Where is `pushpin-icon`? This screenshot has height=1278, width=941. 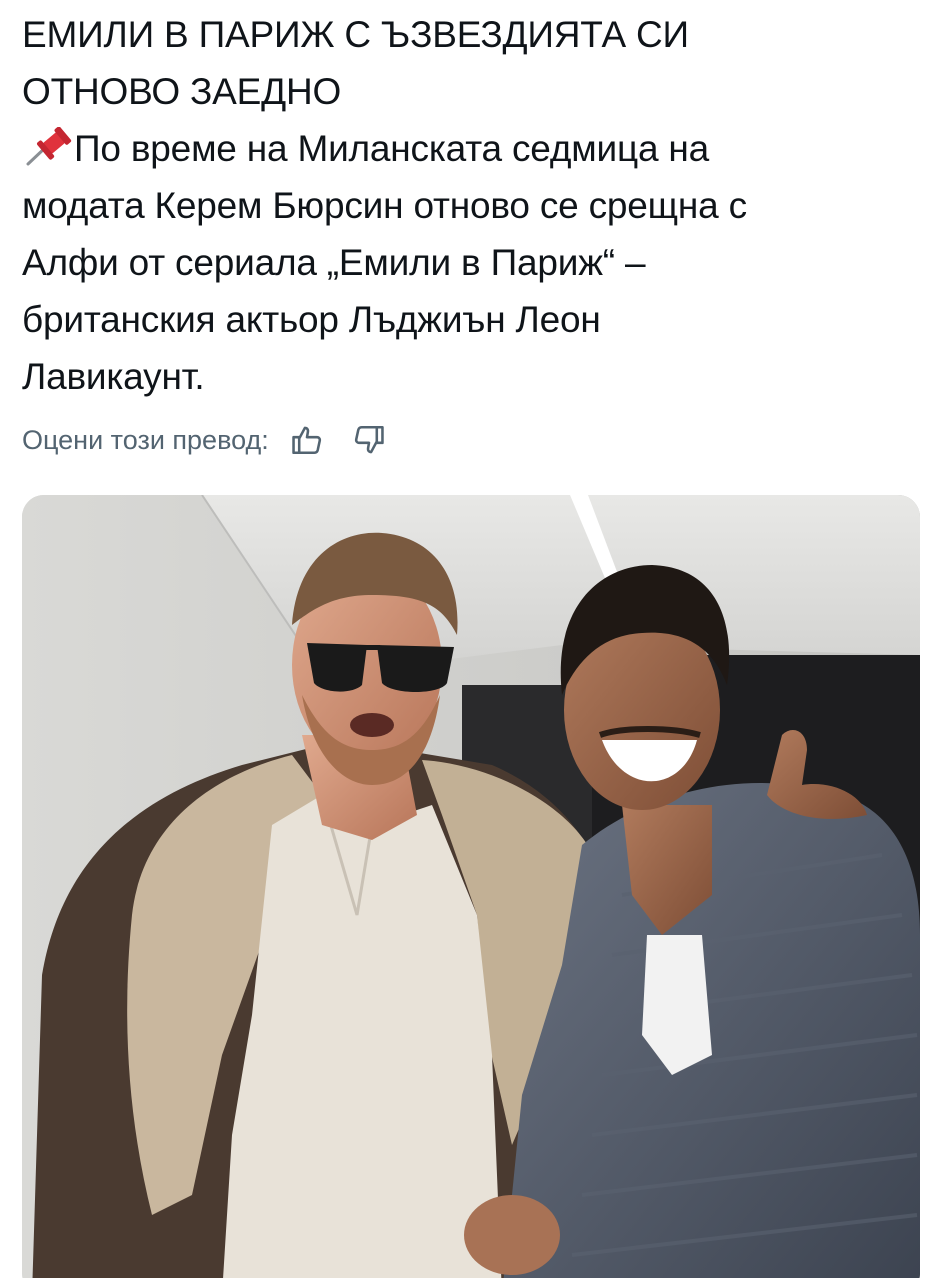
pushpin-icon is located at coordinates (48, 146).